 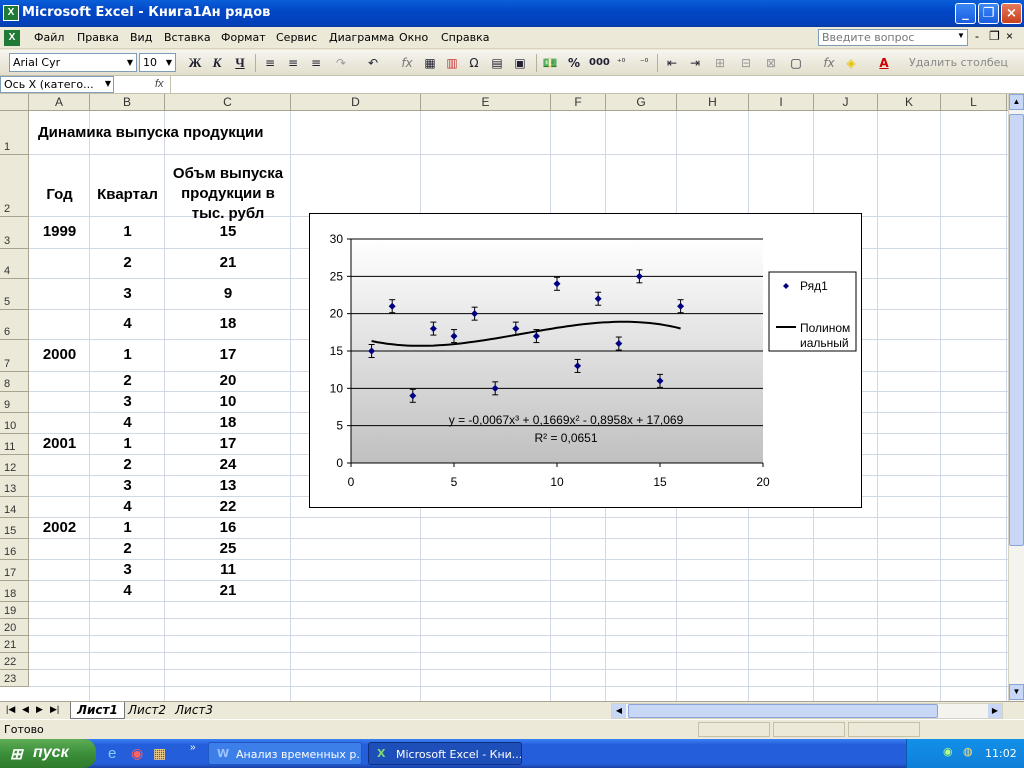 I want to click on row-header: 20, so click(x=14, y=627).